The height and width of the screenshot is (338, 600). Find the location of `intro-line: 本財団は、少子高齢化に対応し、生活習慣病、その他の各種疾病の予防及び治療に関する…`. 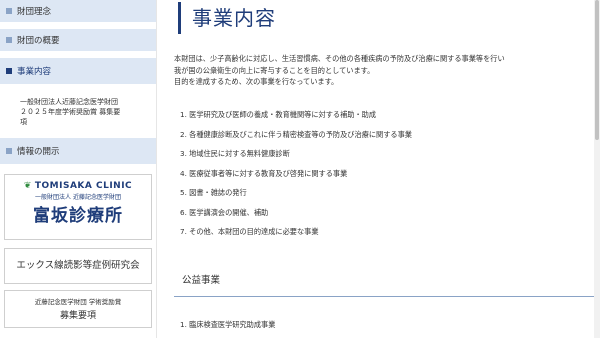

intro-line: 本財団は、少子高齢化に対応し、生活習慣病、その他の各種疾病の予防及び治療に関する… is located at coordinates (339, 58).